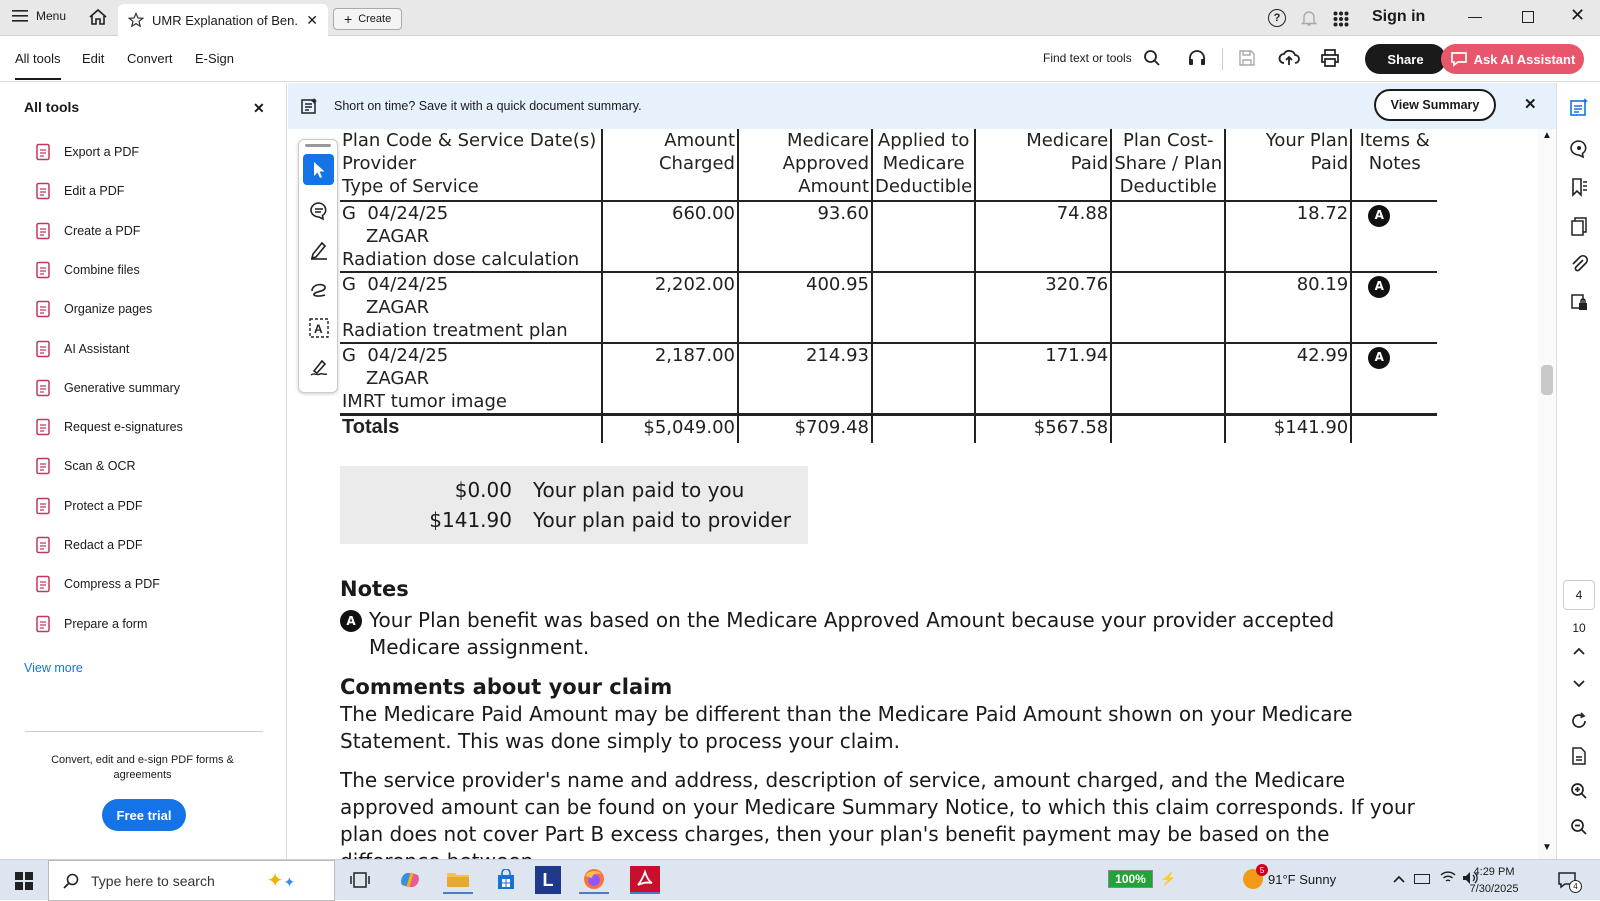 The height and width of the screenshot is (901, 1600). I want to click on totals-cost-share, so click(1168, 428).